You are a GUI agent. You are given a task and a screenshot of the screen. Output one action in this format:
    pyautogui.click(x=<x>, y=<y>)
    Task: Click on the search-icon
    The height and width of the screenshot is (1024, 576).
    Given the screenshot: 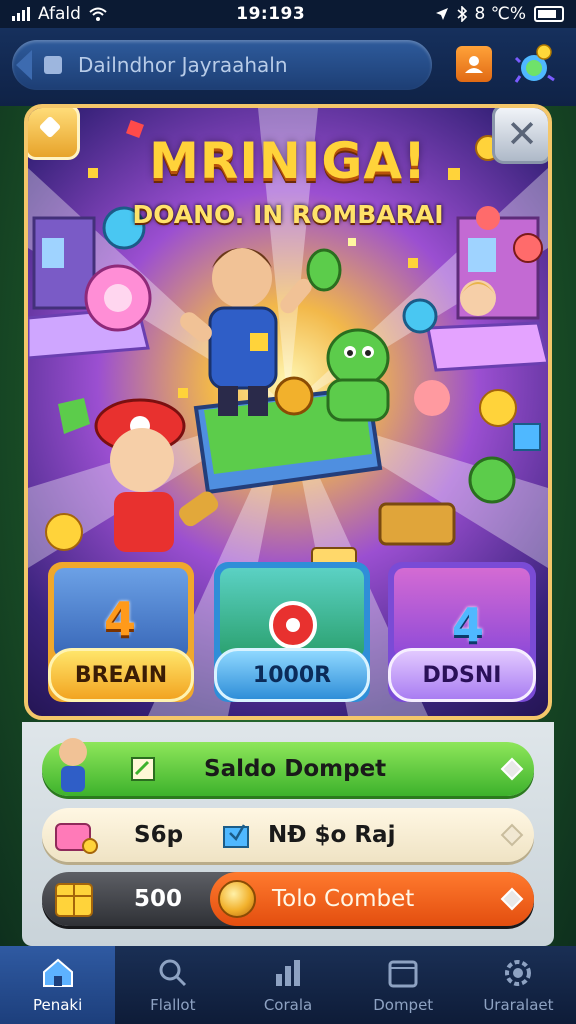 What is the action you would take?
    pyautogui.click(x=172, y=973)
    